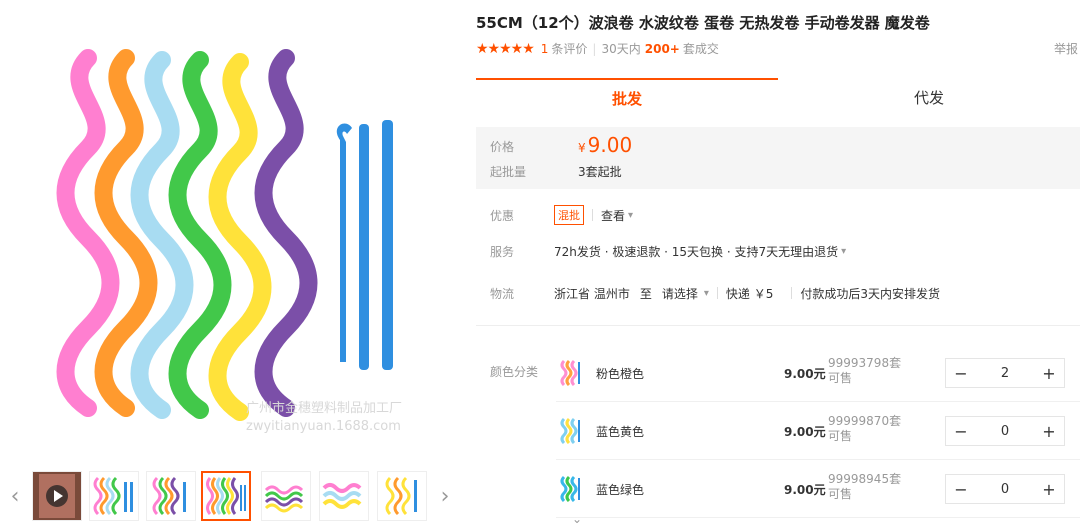 Image resolution: width=1080 pixels, height=527 pixels. What do you see at coordinates (696, 251) in the screenshot?
I see `service-text: 72h发货 · 极速退款 · 15天包换 · 支持7天无理由退货` at bounding box center [696, 251].